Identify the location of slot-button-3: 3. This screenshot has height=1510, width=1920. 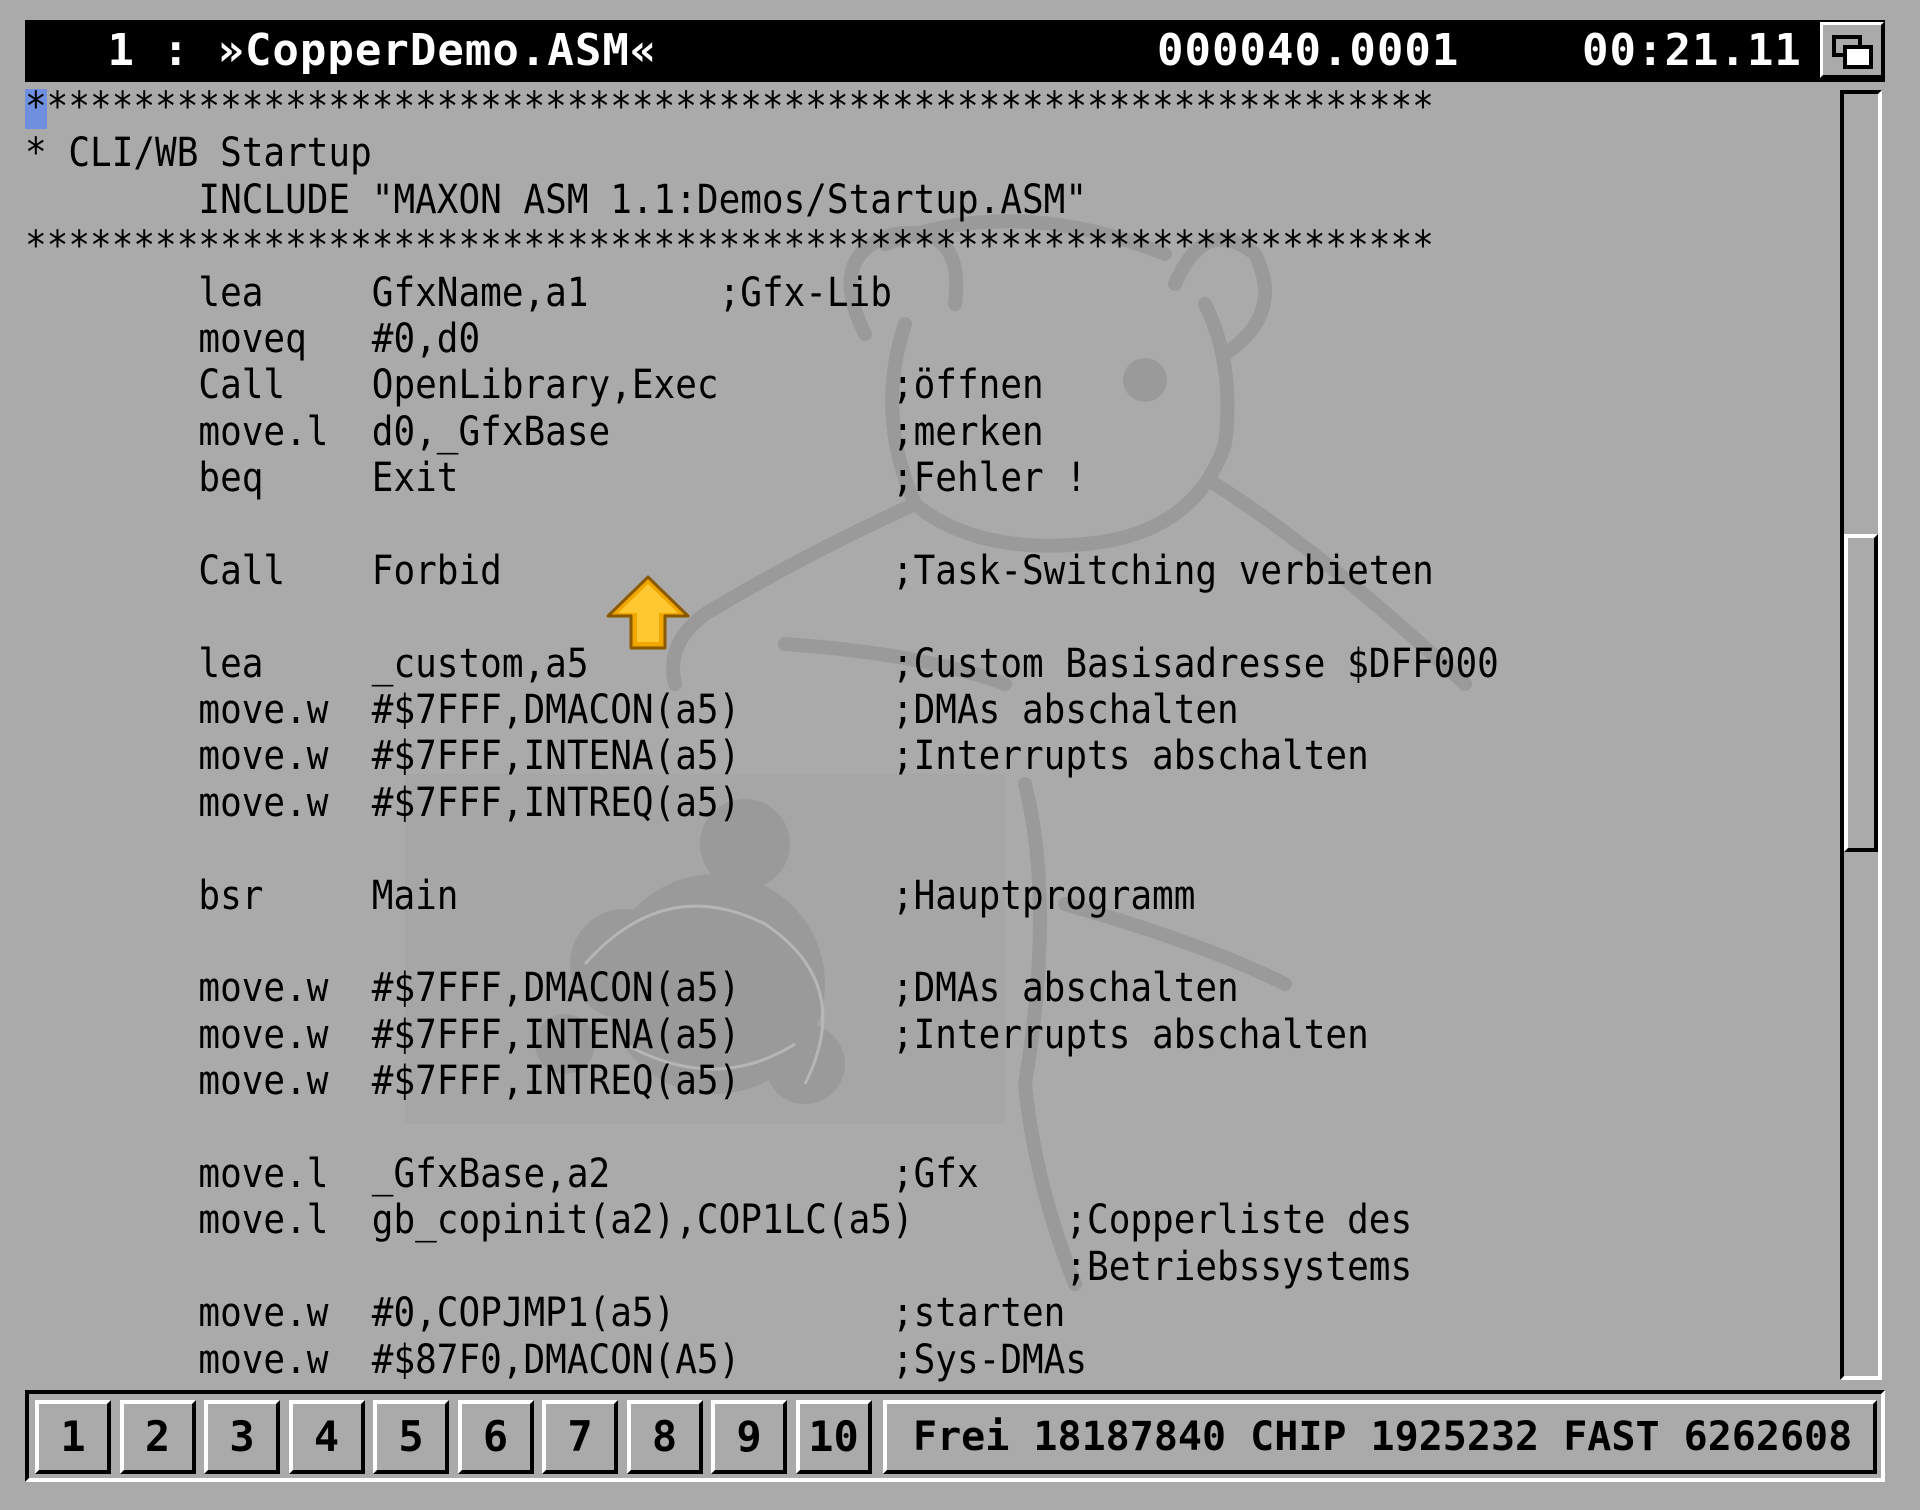
(242, 1437).